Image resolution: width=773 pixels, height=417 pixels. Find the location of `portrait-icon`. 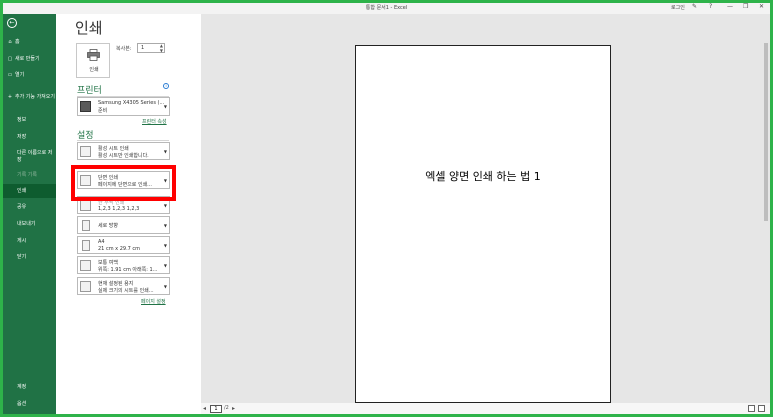

portrait-icon is located at coordinates (86, 225).